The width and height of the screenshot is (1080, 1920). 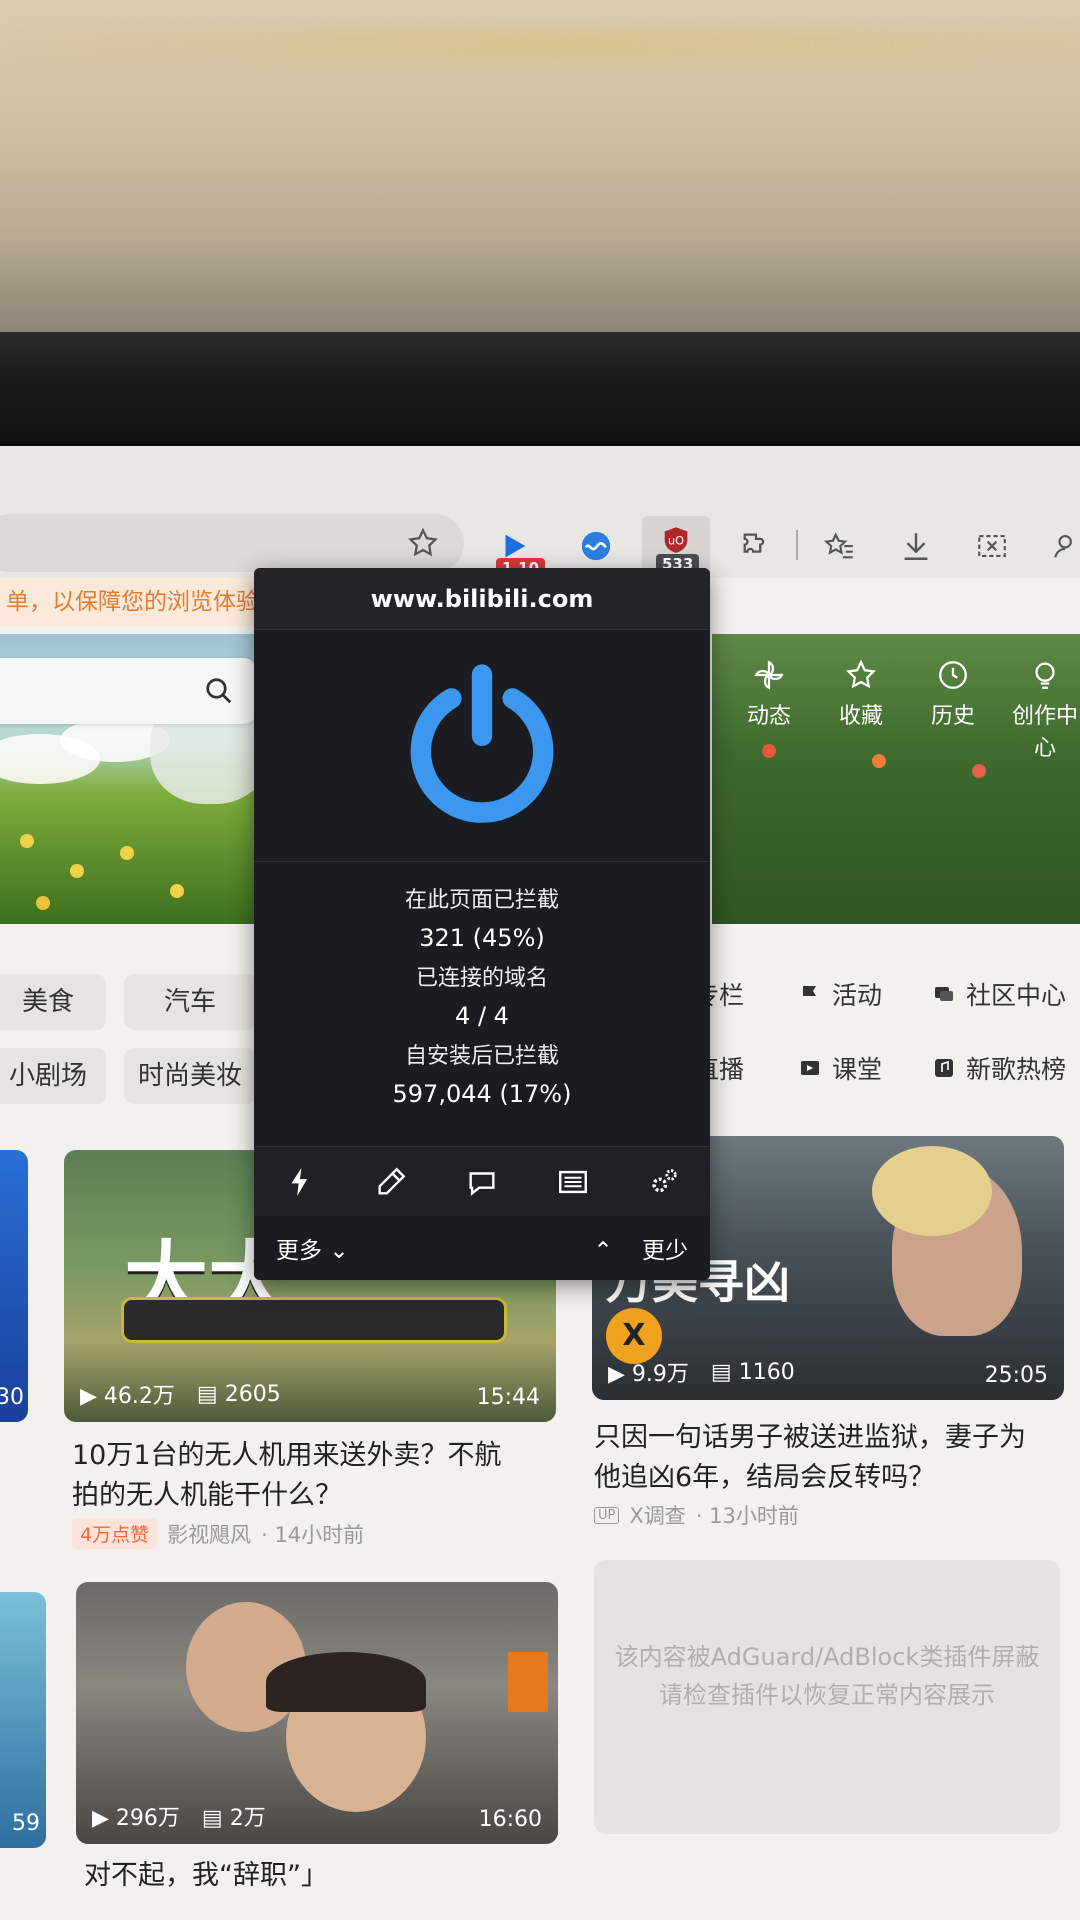 What do you see at coordinates (769, 675) in the screenshot?
I see `pinwheel-icon` at bounding box center [769, 675].